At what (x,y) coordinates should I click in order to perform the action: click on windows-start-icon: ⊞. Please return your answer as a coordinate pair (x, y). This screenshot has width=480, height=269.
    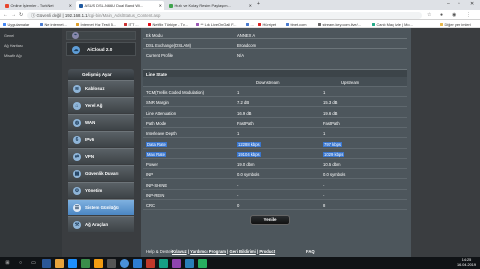
    Looking at the image, I should click on (7, 263).